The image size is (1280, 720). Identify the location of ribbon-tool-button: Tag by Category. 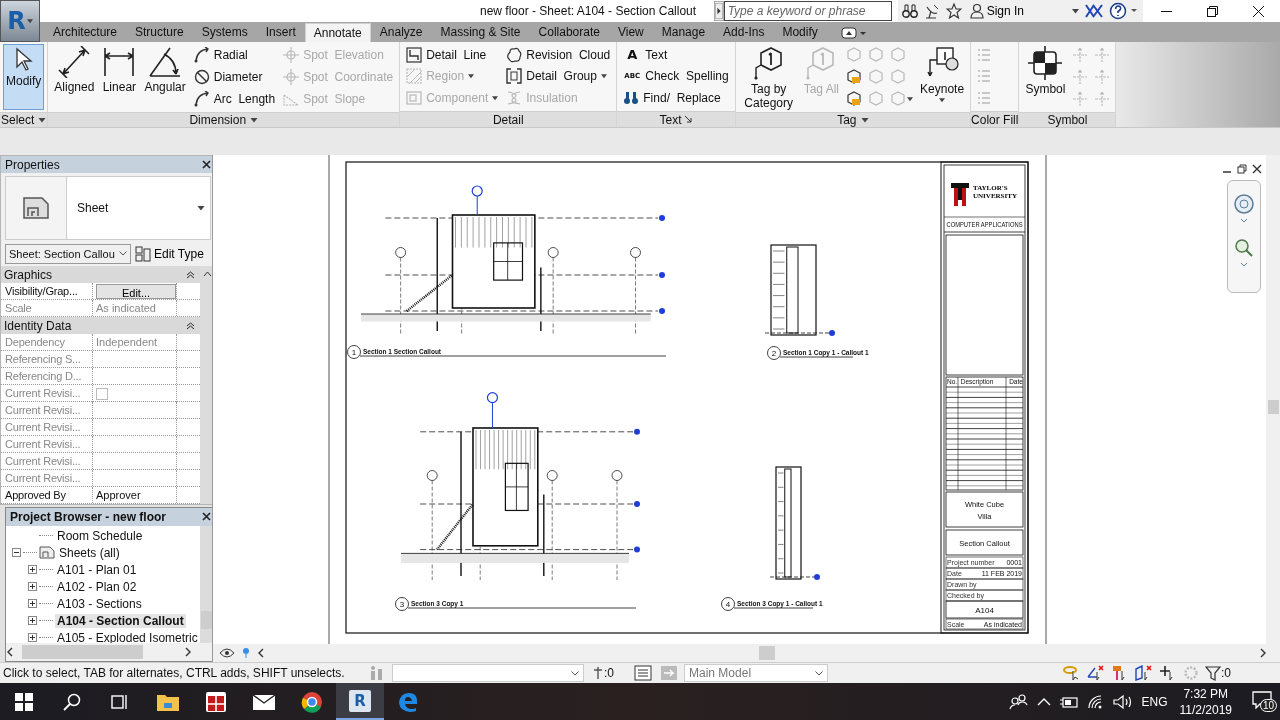
(768, 77).